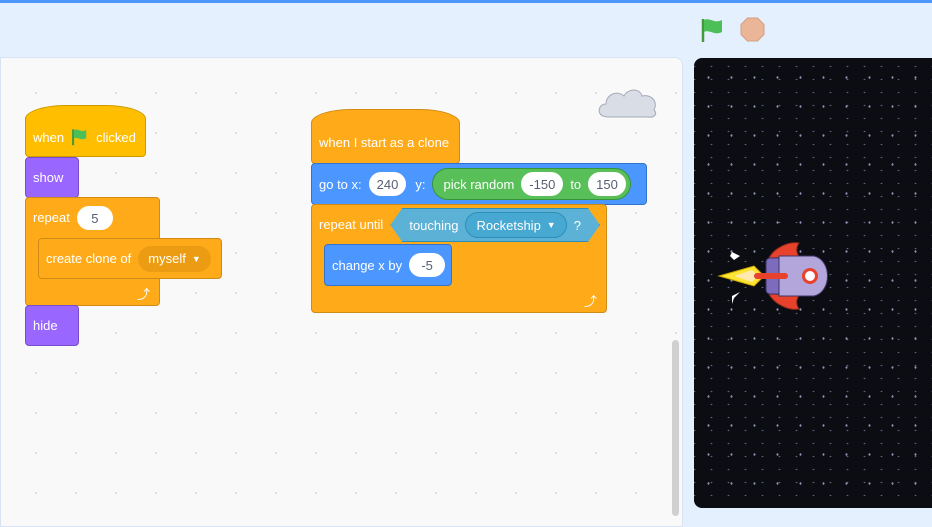  Describe the element at coordinates (385, 136) in the screenshot. I see `when-clone-starts-block: when I start as a clone` at that location.